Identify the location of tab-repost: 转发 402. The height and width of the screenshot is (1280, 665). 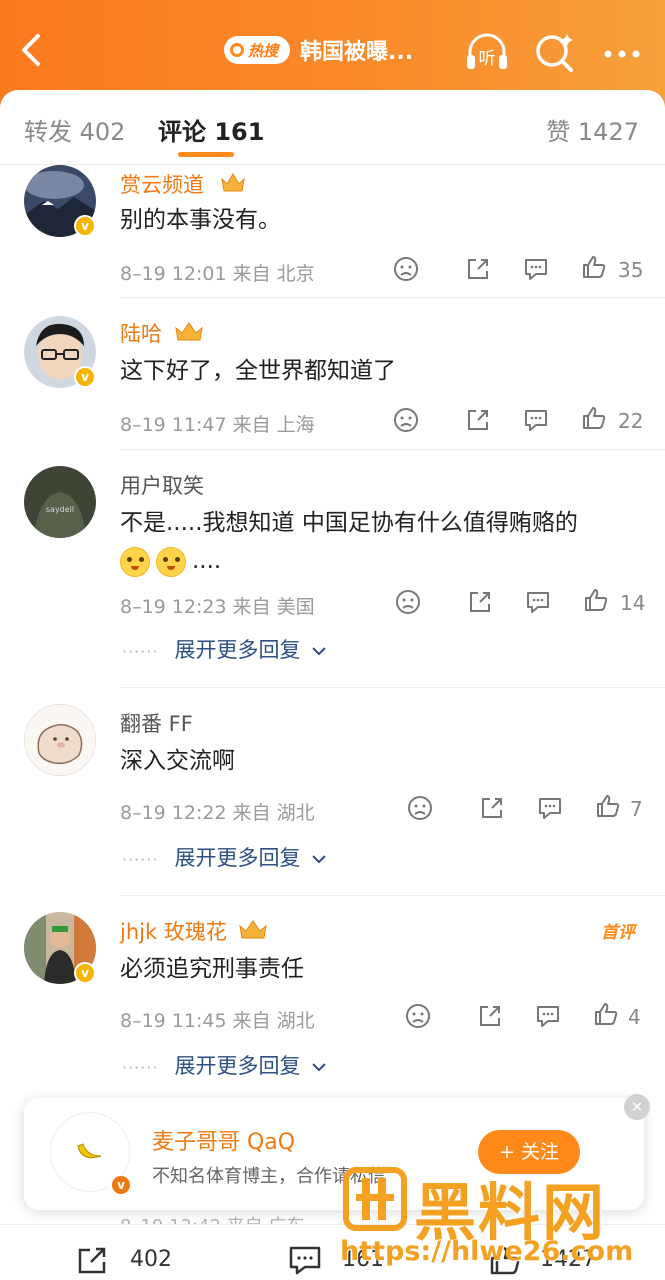
(74, 129).